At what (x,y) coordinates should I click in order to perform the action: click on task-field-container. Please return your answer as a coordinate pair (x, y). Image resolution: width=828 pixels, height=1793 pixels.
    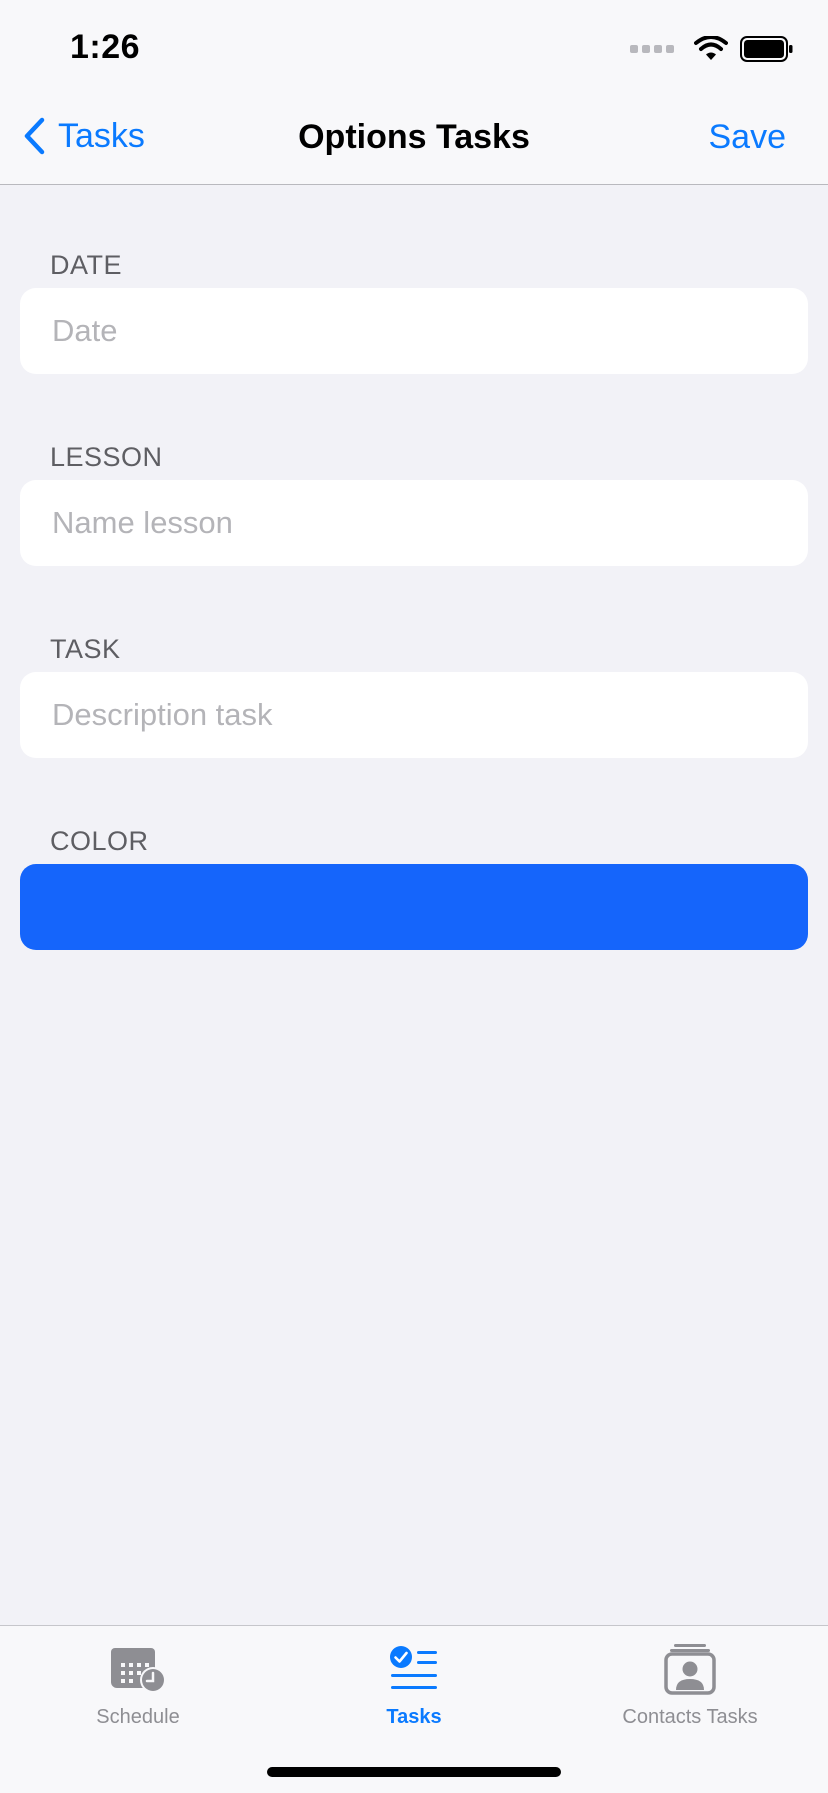
    Looking at the image, I should click on (414, 715).